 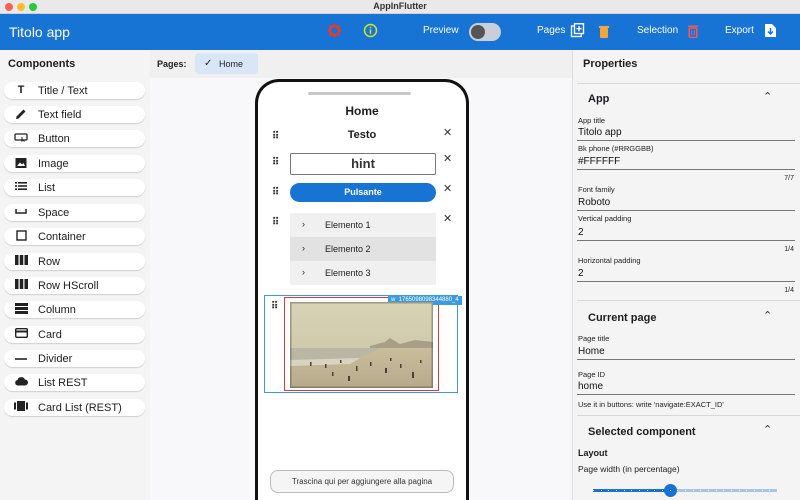 I want to click on pages-bar-label: Pages:, so click(x=172, y=64).